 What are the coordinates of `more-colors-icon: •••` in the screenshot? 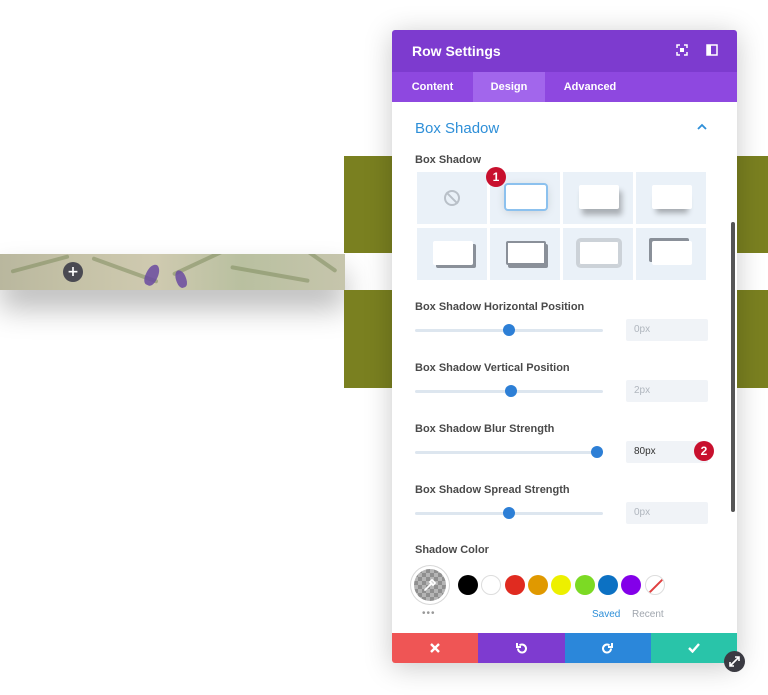 It's located at (429, 613).